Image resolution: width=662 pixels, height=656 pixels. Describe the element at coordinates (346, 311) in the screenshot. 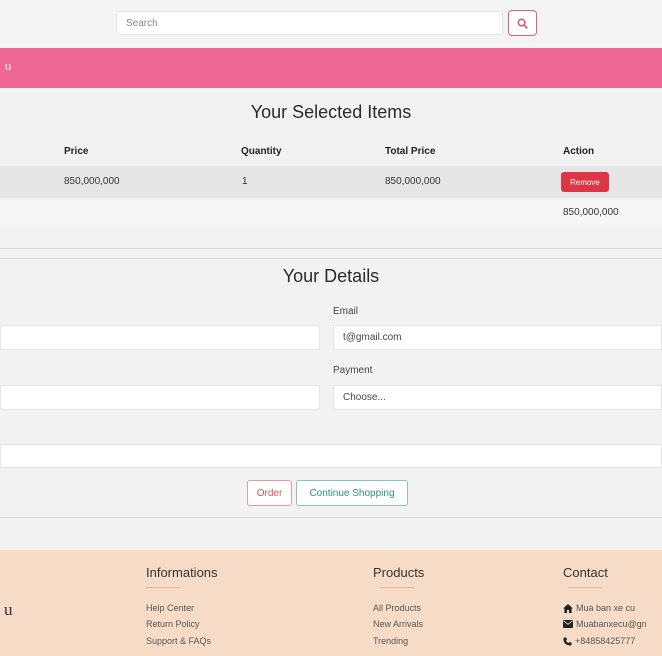

I see `email-label: Email` at that location.